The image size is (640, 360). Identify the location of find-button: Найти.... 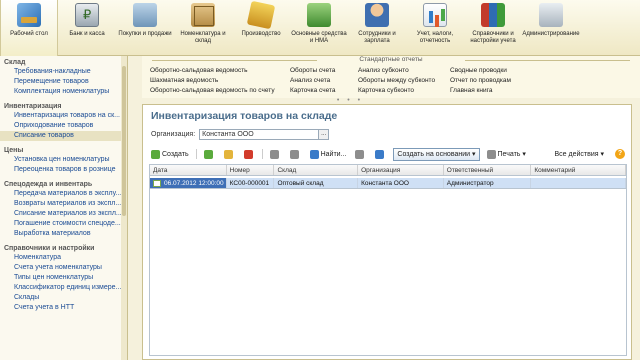
(328, 154).